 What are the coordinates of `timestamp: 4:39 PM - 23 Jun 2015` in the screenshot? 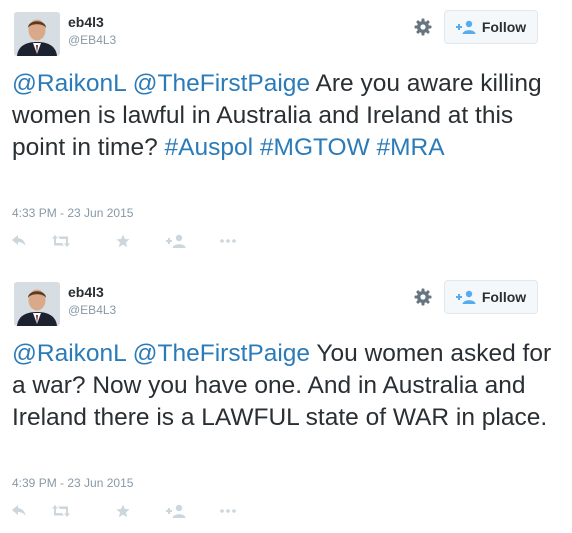 It's located at (72, 483).